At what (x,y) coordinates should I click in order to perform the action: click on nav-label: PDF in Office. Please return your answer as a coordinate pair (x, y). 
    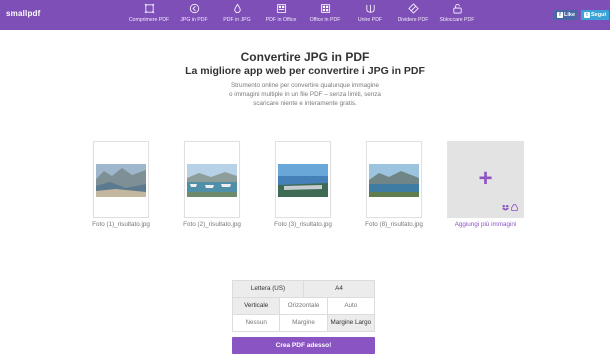
    Looking at the image, I should click on (281, 20).